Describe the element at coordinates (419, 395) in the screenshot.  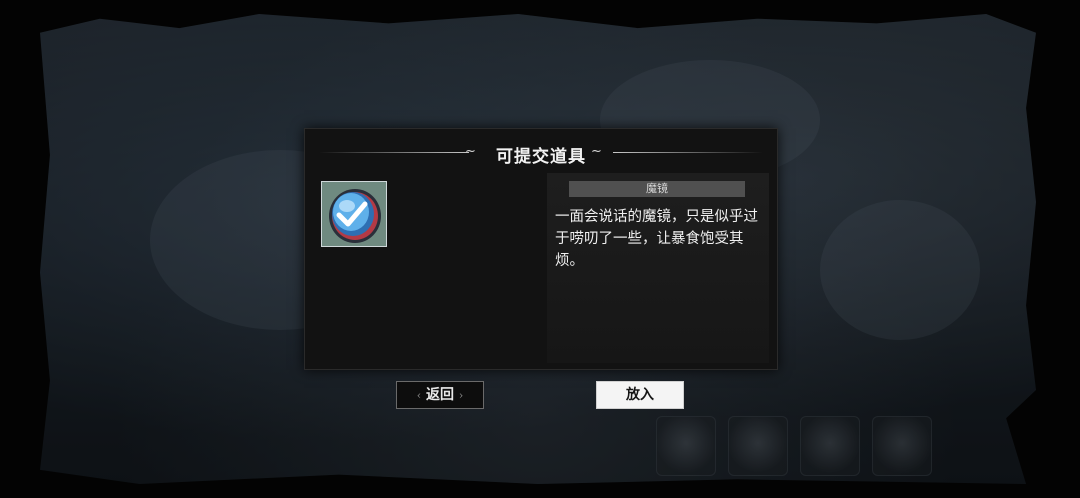
I see `button-ornament-left-icon: ‹` at that location.